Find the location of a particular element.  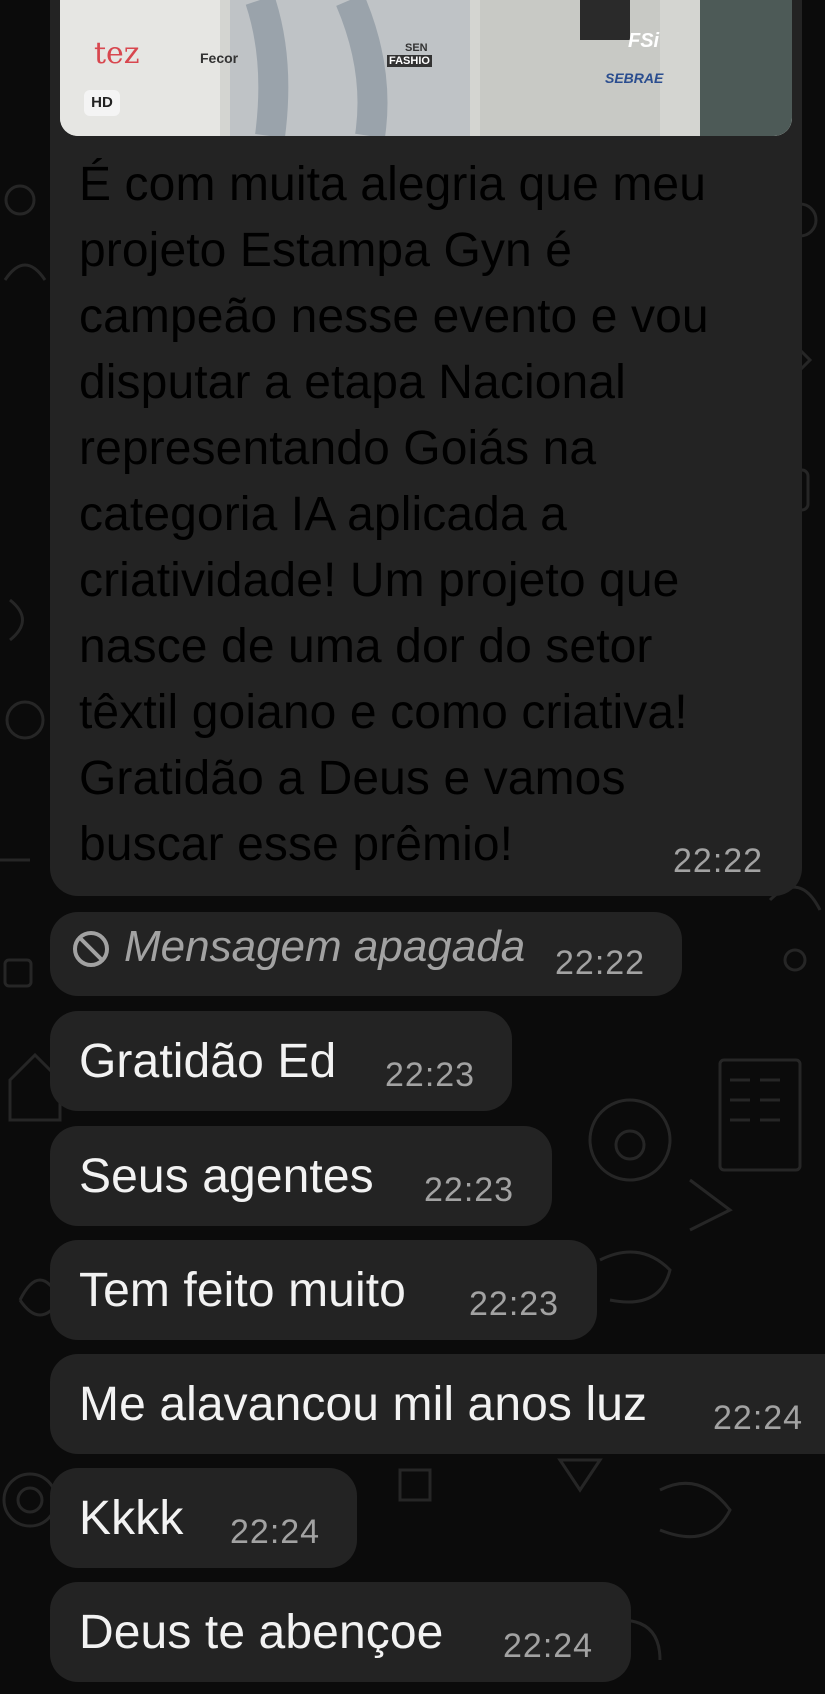

deleted-message-bubble: Mensagem apagada 22:22 is located at coordinates (366, 954).